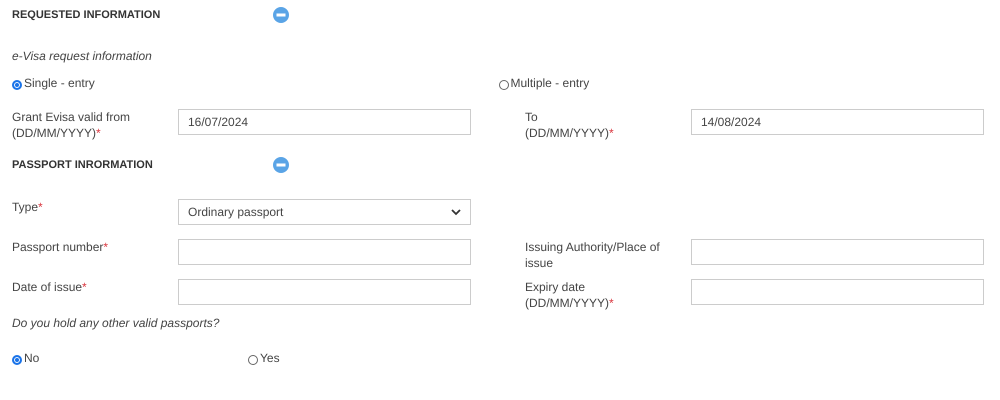 This screenshot has height=400, width=1000. What do you see at coordinates (28, 207) in the screenshot?
I see `field-label: Type*` at bounding box center [28, 207].